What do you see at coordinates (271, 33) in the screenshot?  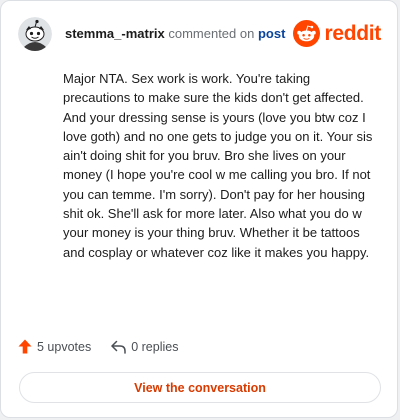 I see `post-link: post` at bounding box center [271, 33].